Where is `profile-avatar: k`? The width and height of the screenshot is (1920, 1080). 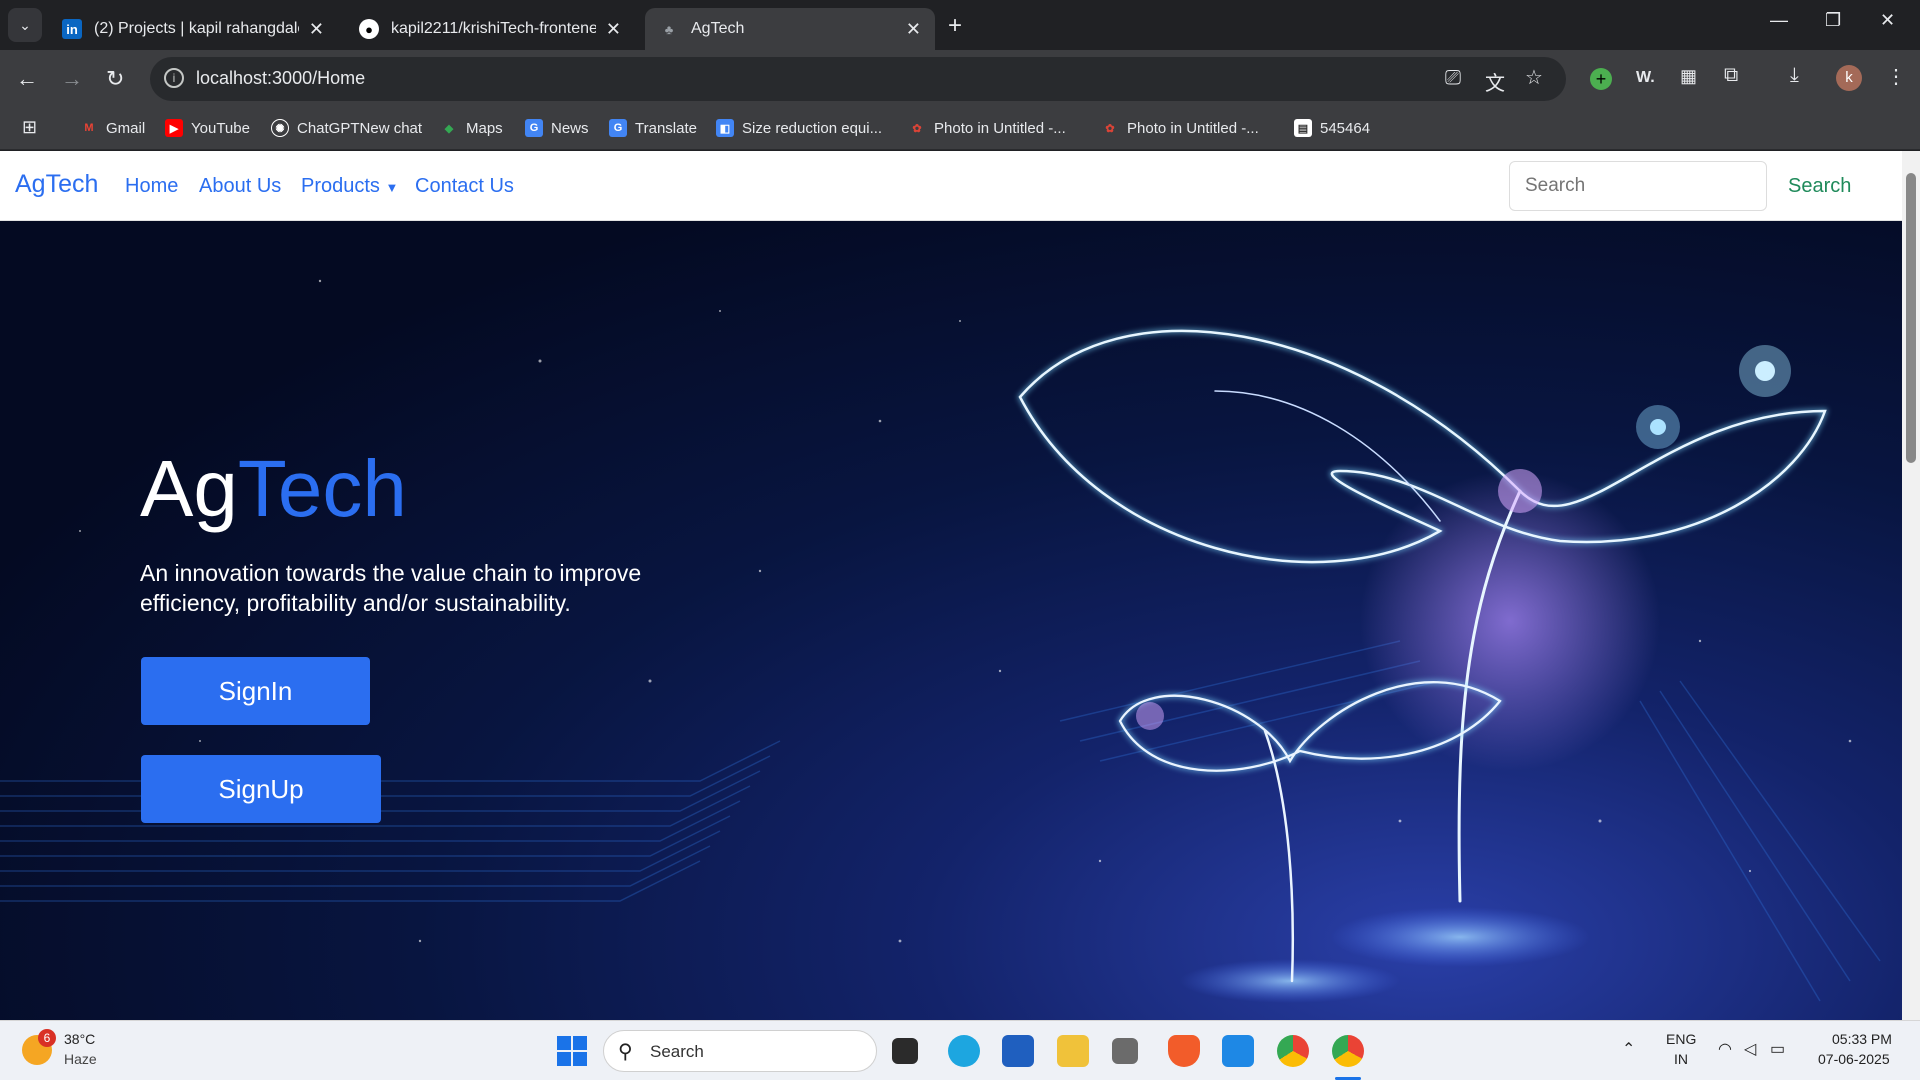 profile-avatar: k is located at coordinates (1849, 78).